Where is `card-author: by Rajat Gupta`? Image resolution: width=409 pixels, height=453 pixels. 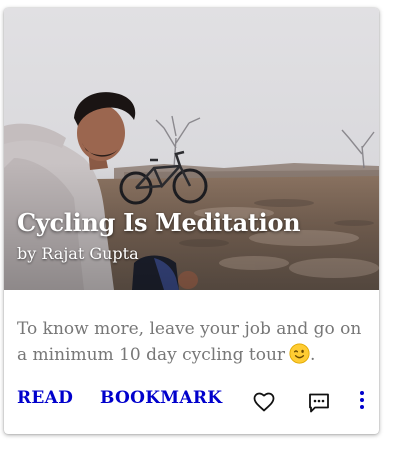 card-author: by Rajat Gupta is located at coordinates (78, 253).